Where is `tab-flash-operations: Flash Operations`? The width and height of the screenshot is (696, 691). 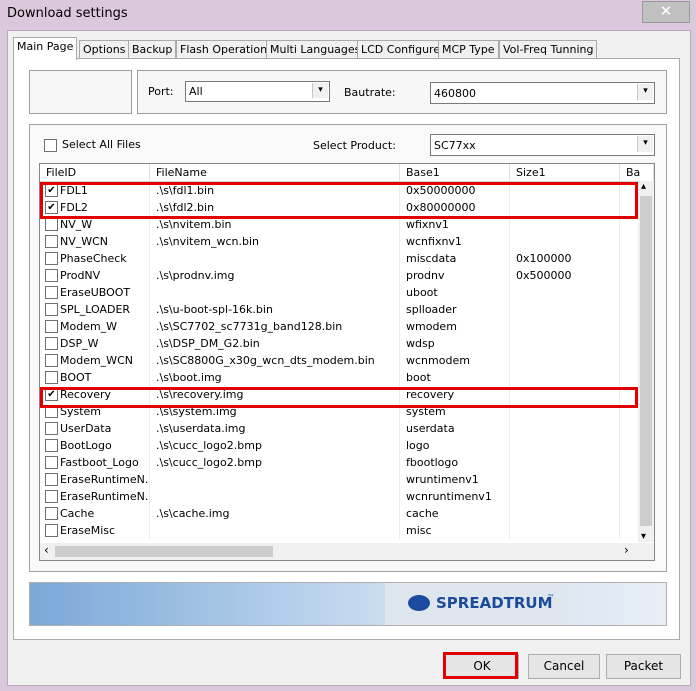 tab-flash-operations: Flash Operations is located at coordinates (226, 49).